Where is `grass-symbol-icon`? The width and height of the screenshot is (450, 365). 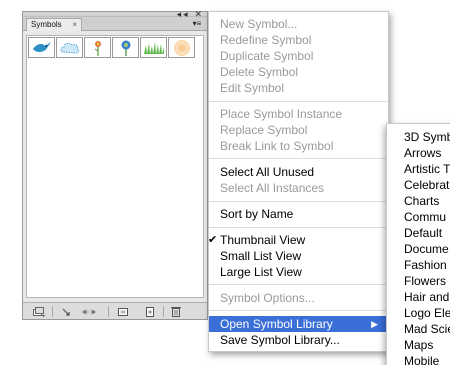
grass-symbol-icon is located at coordinates (153, 47).